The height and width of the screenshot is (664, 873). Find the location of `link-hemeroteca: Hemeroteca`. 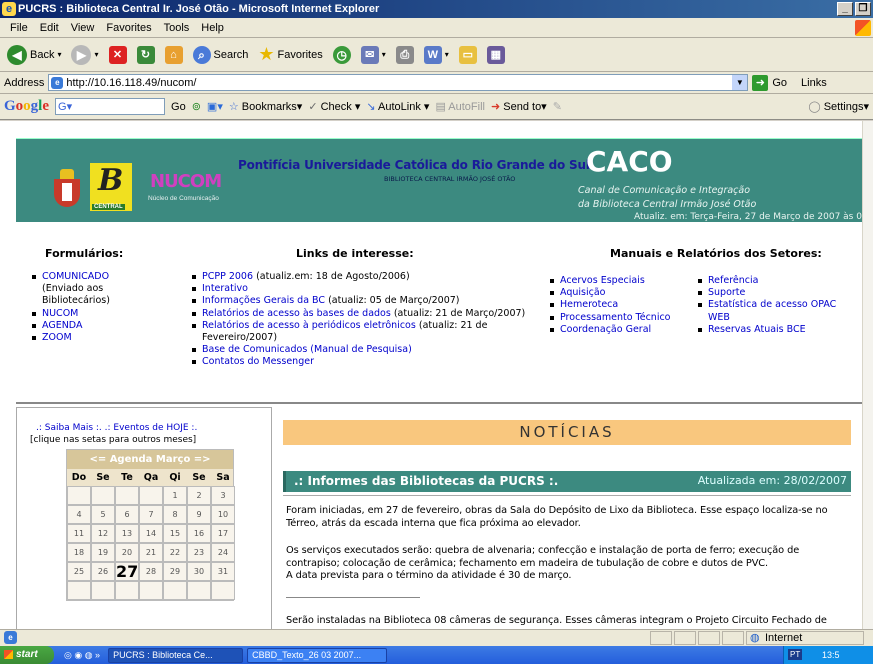

link-hemeroteca: Hemeroteca is located at coordinates (589, 304).